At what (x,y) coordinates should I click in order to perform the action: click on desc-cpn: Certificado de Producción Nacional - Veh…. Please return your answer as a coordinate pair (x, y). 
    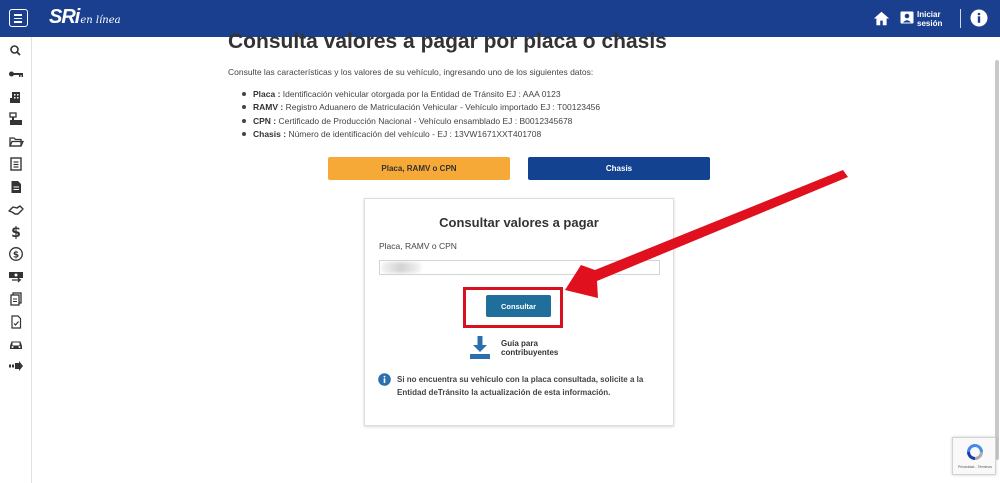
    Looking at the image, I should click on (424, 120).